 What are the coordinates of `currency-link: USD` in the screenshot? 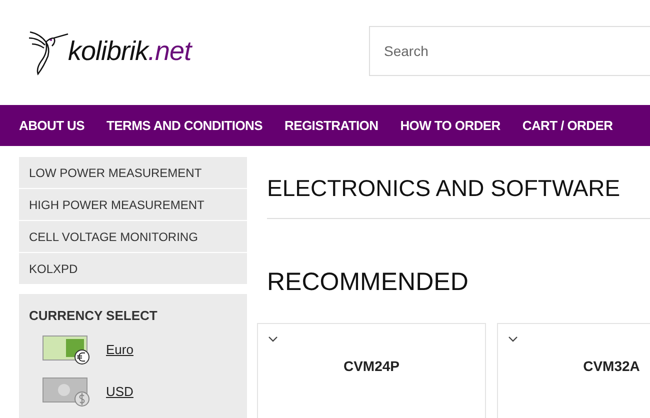 It's located at (120, 391).